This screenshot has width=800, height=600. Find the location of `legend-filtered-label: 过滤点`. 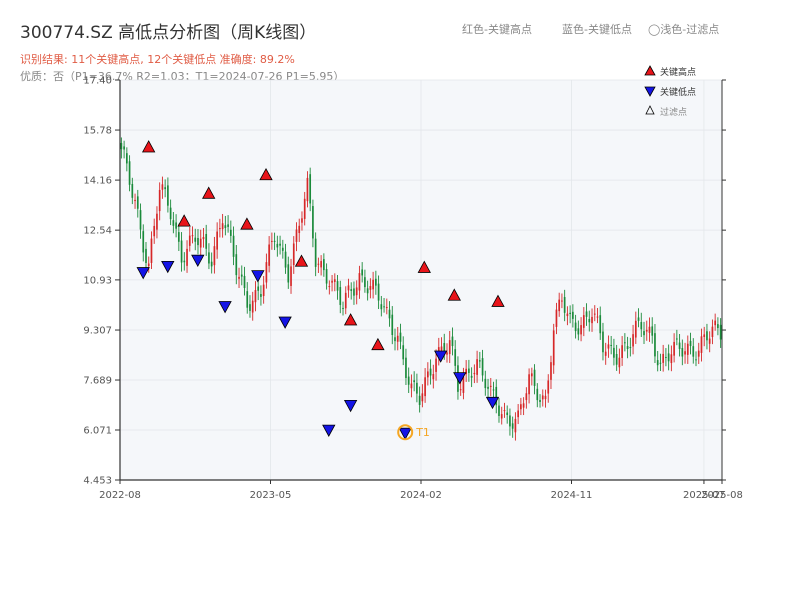

legend-filtered-label: 过滤点 is located at coordinates (673, 112).